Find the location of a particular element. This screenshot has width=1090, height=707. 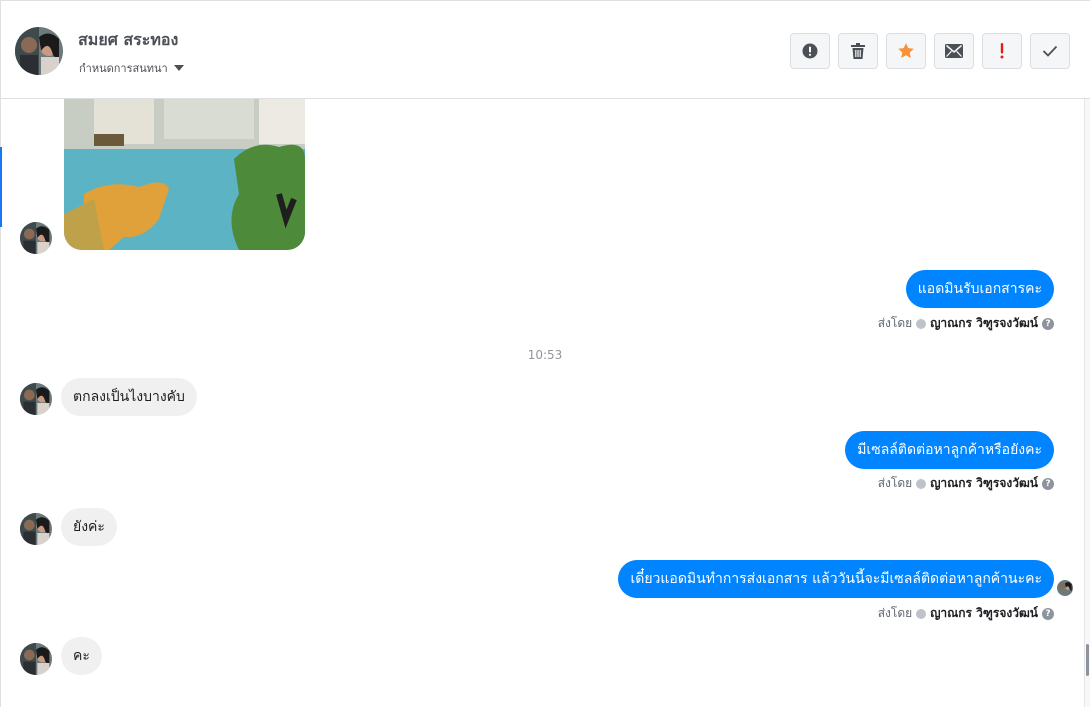

checkmark-icon is located at coordinates (1050, 51).